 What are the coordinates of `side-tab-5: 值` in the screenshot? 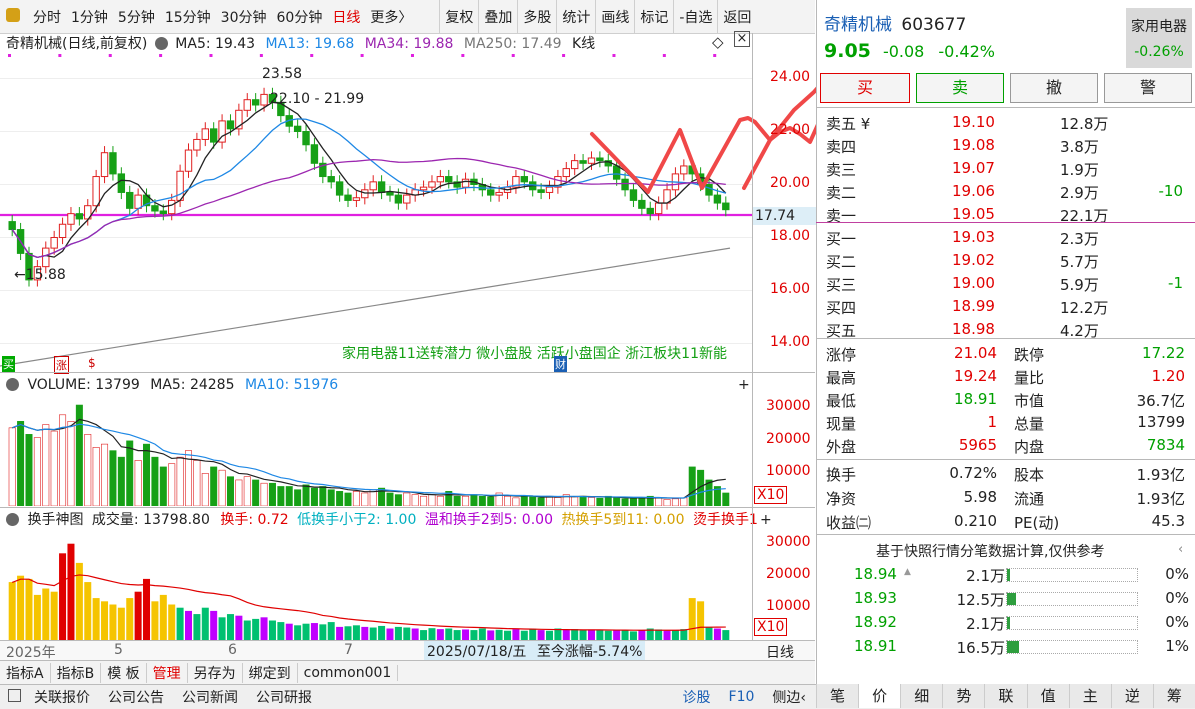 It's located at (1047, 696).